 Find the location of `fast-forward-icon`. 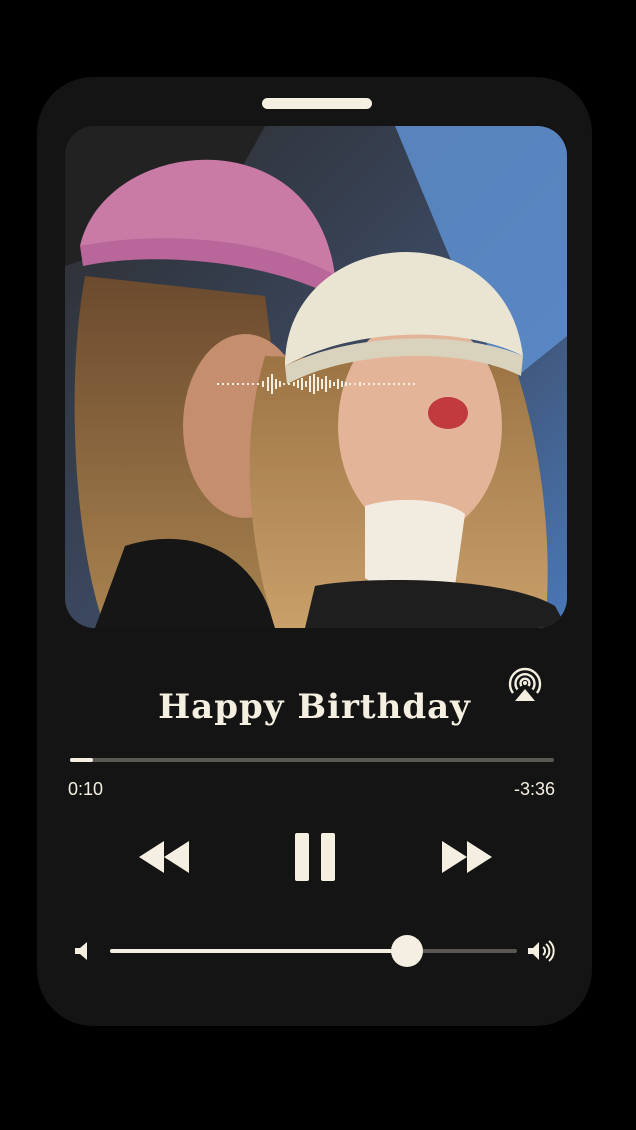

fast-forward-icon is located at coordinates (467, 857).